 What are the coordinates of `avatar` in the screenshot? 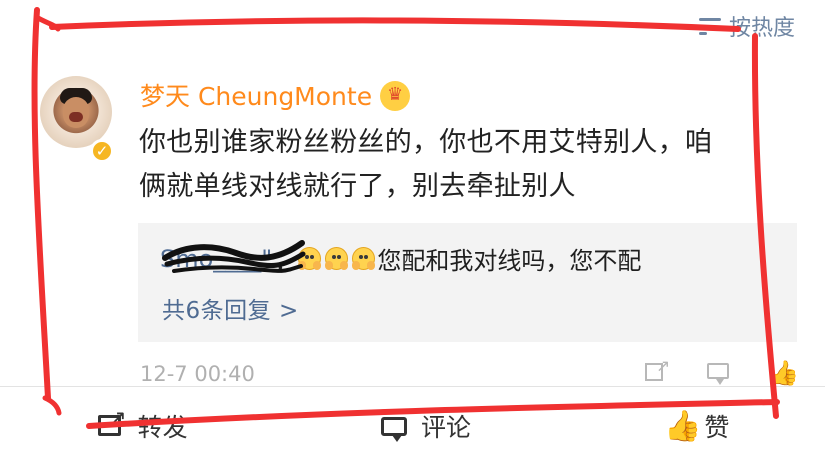 It's located at (76, 112).